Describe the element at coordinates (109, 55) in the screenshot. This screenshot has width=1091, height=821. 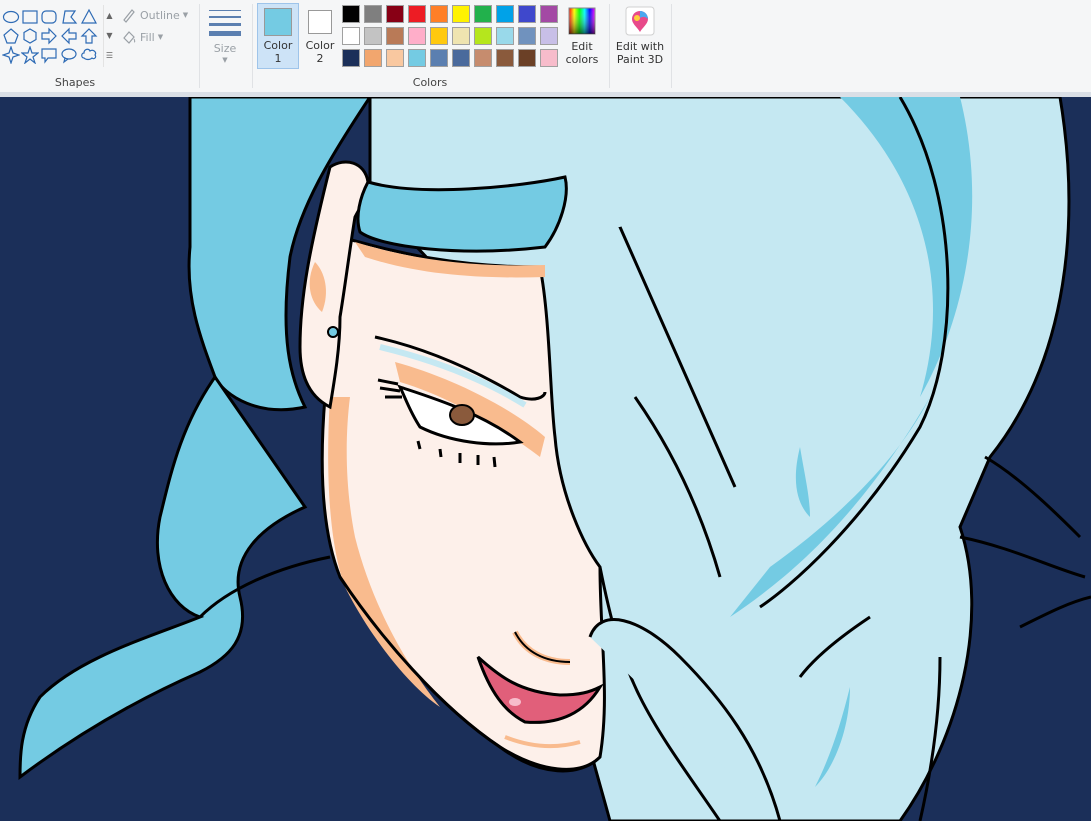
I see `expand-gallery-icon: ☰` at that location.